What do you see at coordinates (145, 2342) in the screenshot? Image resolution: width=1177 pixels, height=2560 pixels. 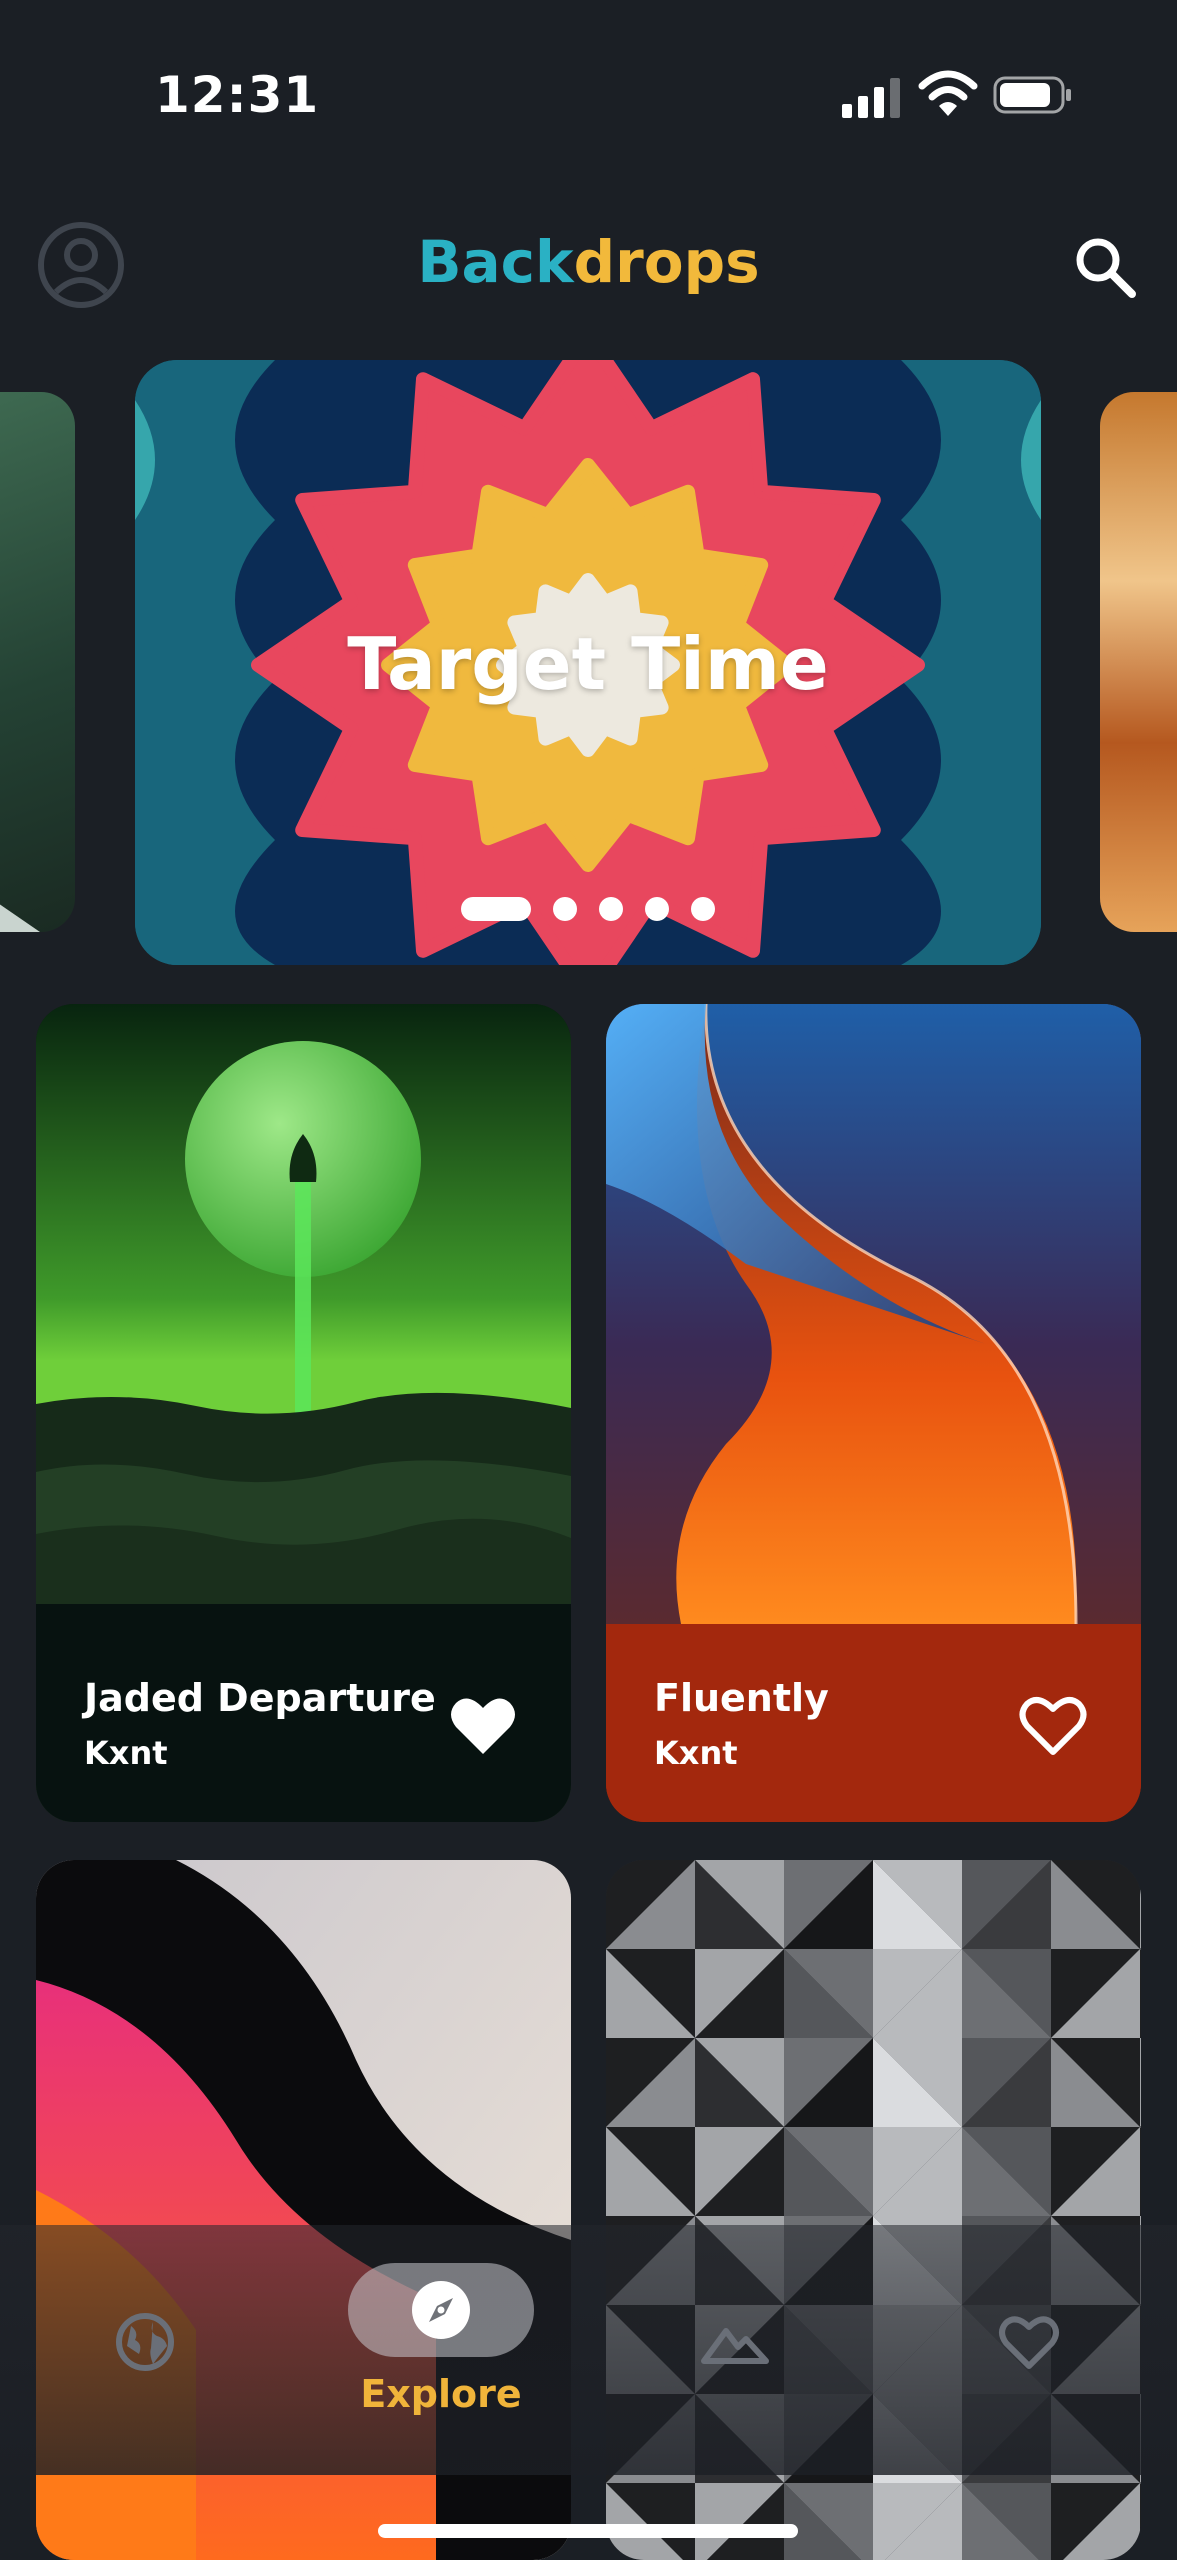 I see `globe-icon` at bounding box center [145, 2342].